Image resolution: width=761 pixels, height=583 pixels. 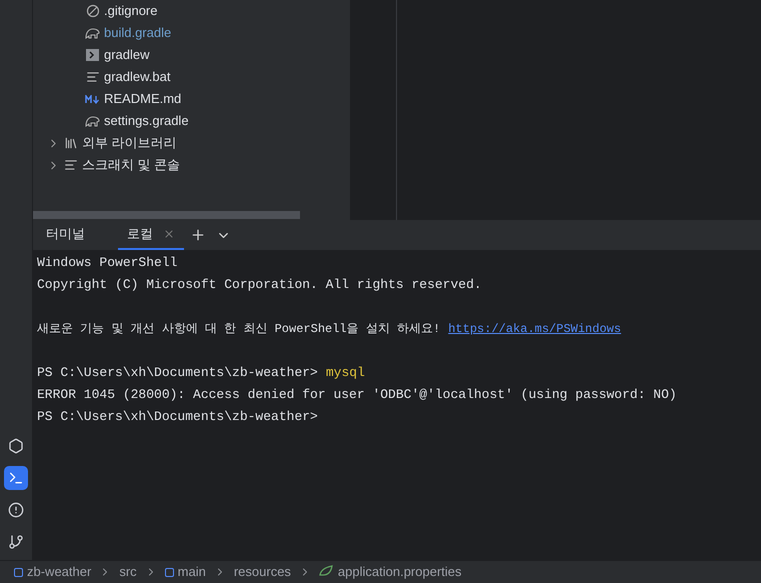 What do you see at coordinates (357, 395) in the screenshot?
I see `terminal-line: ERROR 1045 (28000): Access denied for user 'ODBC'@'localhost' (using password: NO)` at bounding box center [357, 395].